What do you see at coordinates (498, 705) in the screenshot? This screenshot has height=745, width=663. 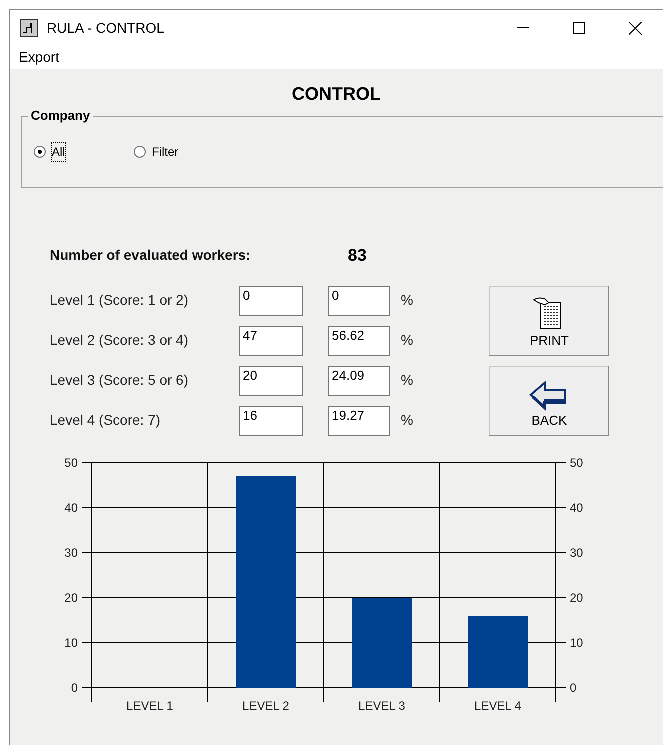 I see `category-label: LEVEL 4` at bounding box center [498, 705].